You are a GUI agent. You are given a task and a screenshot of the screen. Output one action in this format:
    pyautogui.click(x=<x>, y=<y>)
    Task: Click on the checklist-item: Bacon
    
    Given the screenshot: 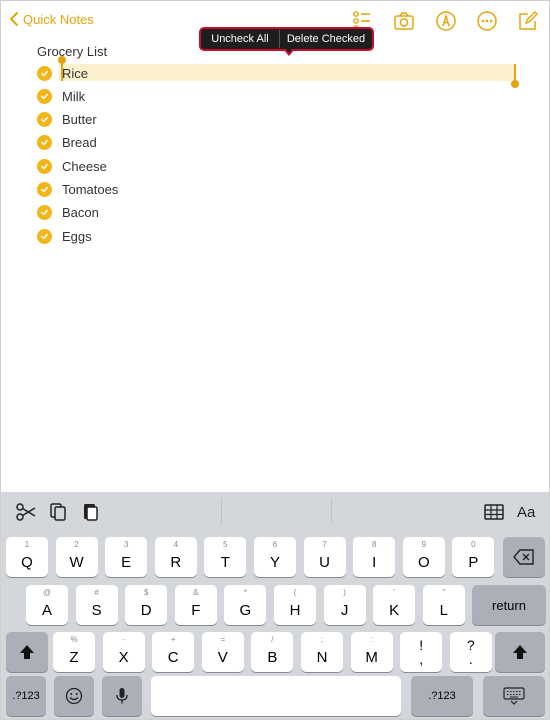 What is the action you would take?
    pyautogui.click(x=68, y=213)
    